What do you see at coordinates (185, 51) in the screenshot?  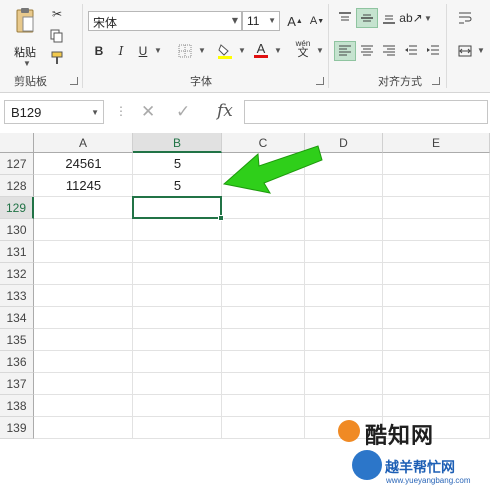 I see `borders-icon` at bounding box center [185, 51].